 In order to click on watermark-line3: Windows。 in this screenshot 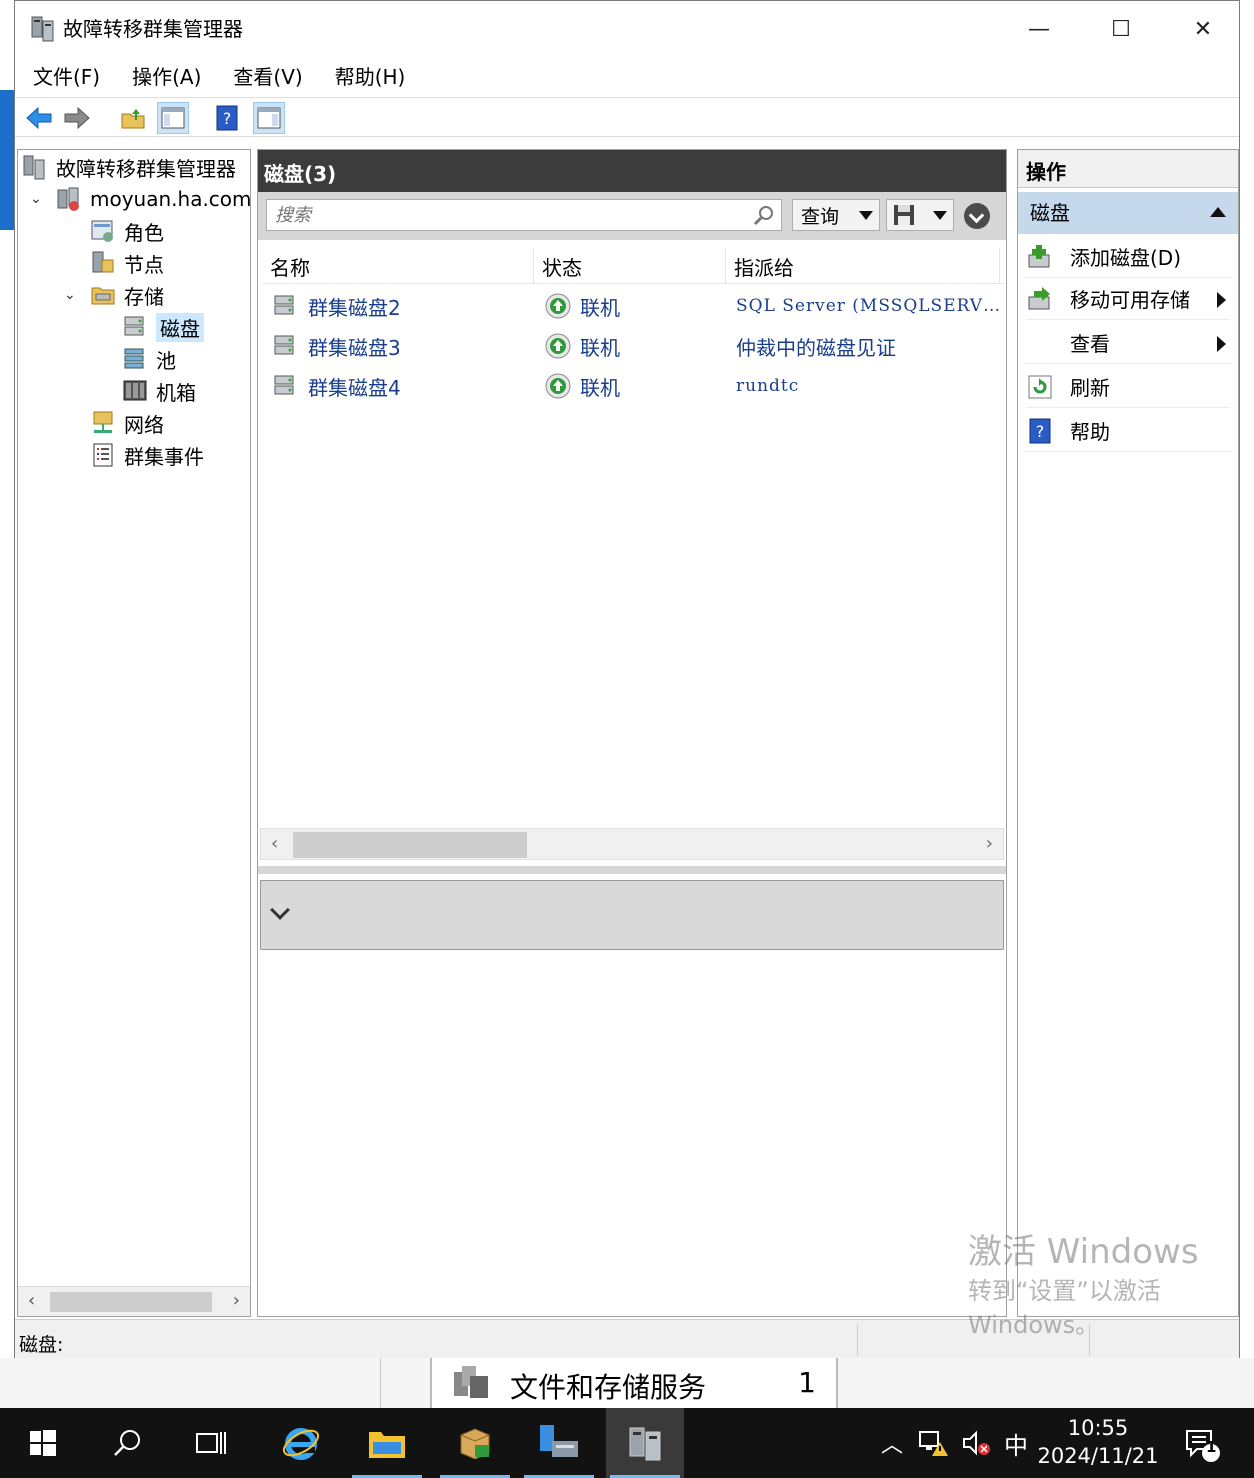, I will do `click(1034, 1325)`.